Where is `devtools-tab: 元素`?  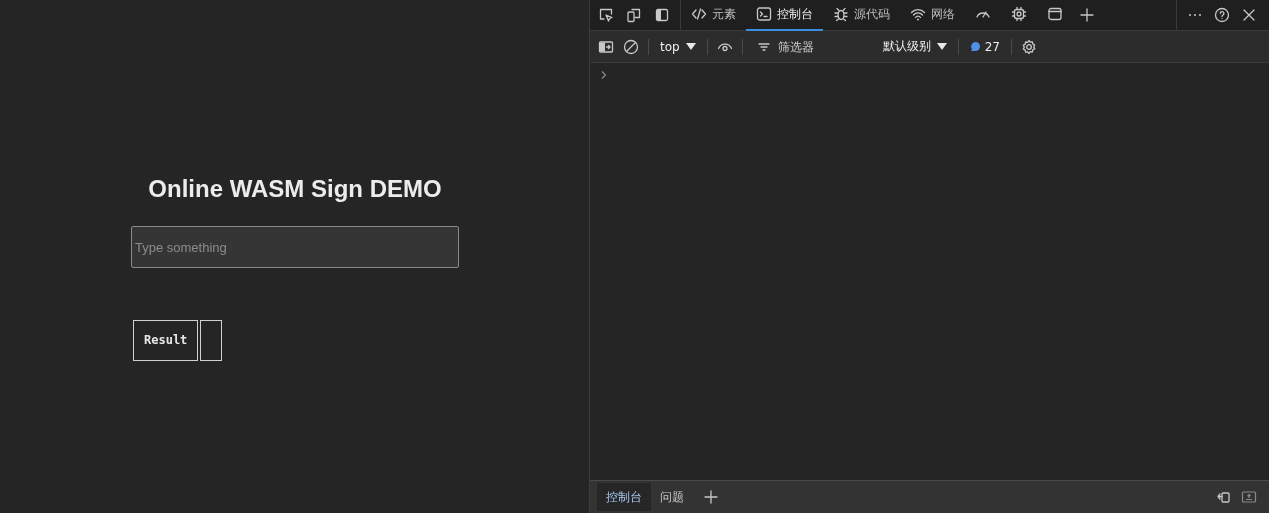 devtools-tab: 元素 is located at coordinates (713, 15).